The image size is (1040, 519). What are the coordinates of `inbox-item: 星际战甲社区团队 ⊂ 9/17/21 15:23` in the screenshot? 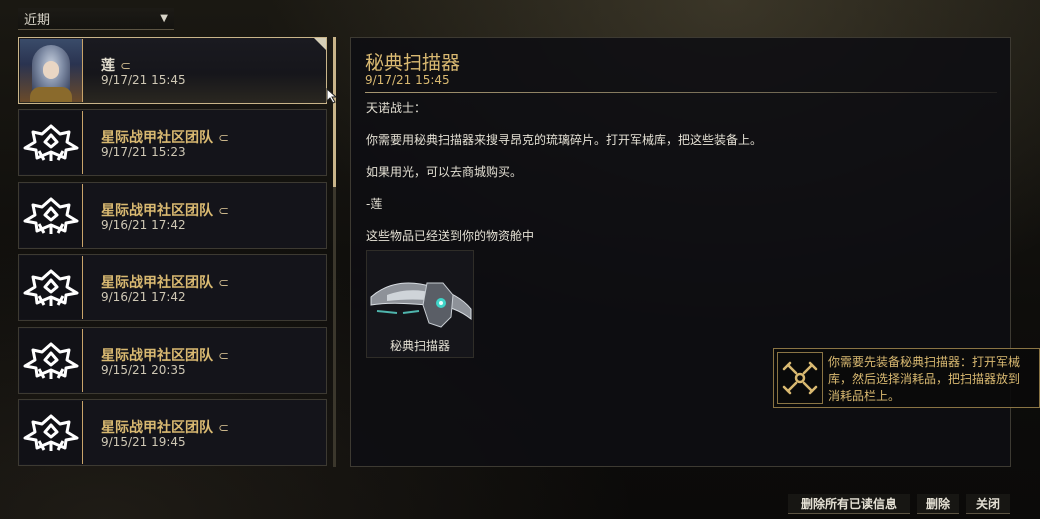 It's located at (172, 142).